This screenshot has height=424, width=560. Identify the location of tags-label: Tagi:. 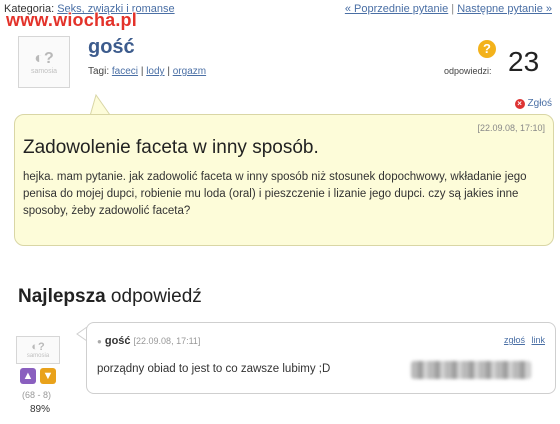
(99, 71).